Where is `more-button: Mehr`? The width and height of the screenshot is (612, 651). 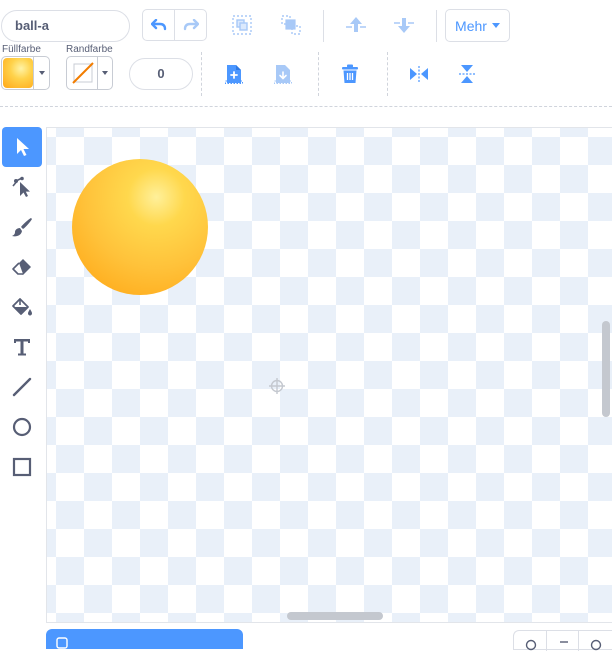
more-button: Mehr is located at coordinates (477, 25).